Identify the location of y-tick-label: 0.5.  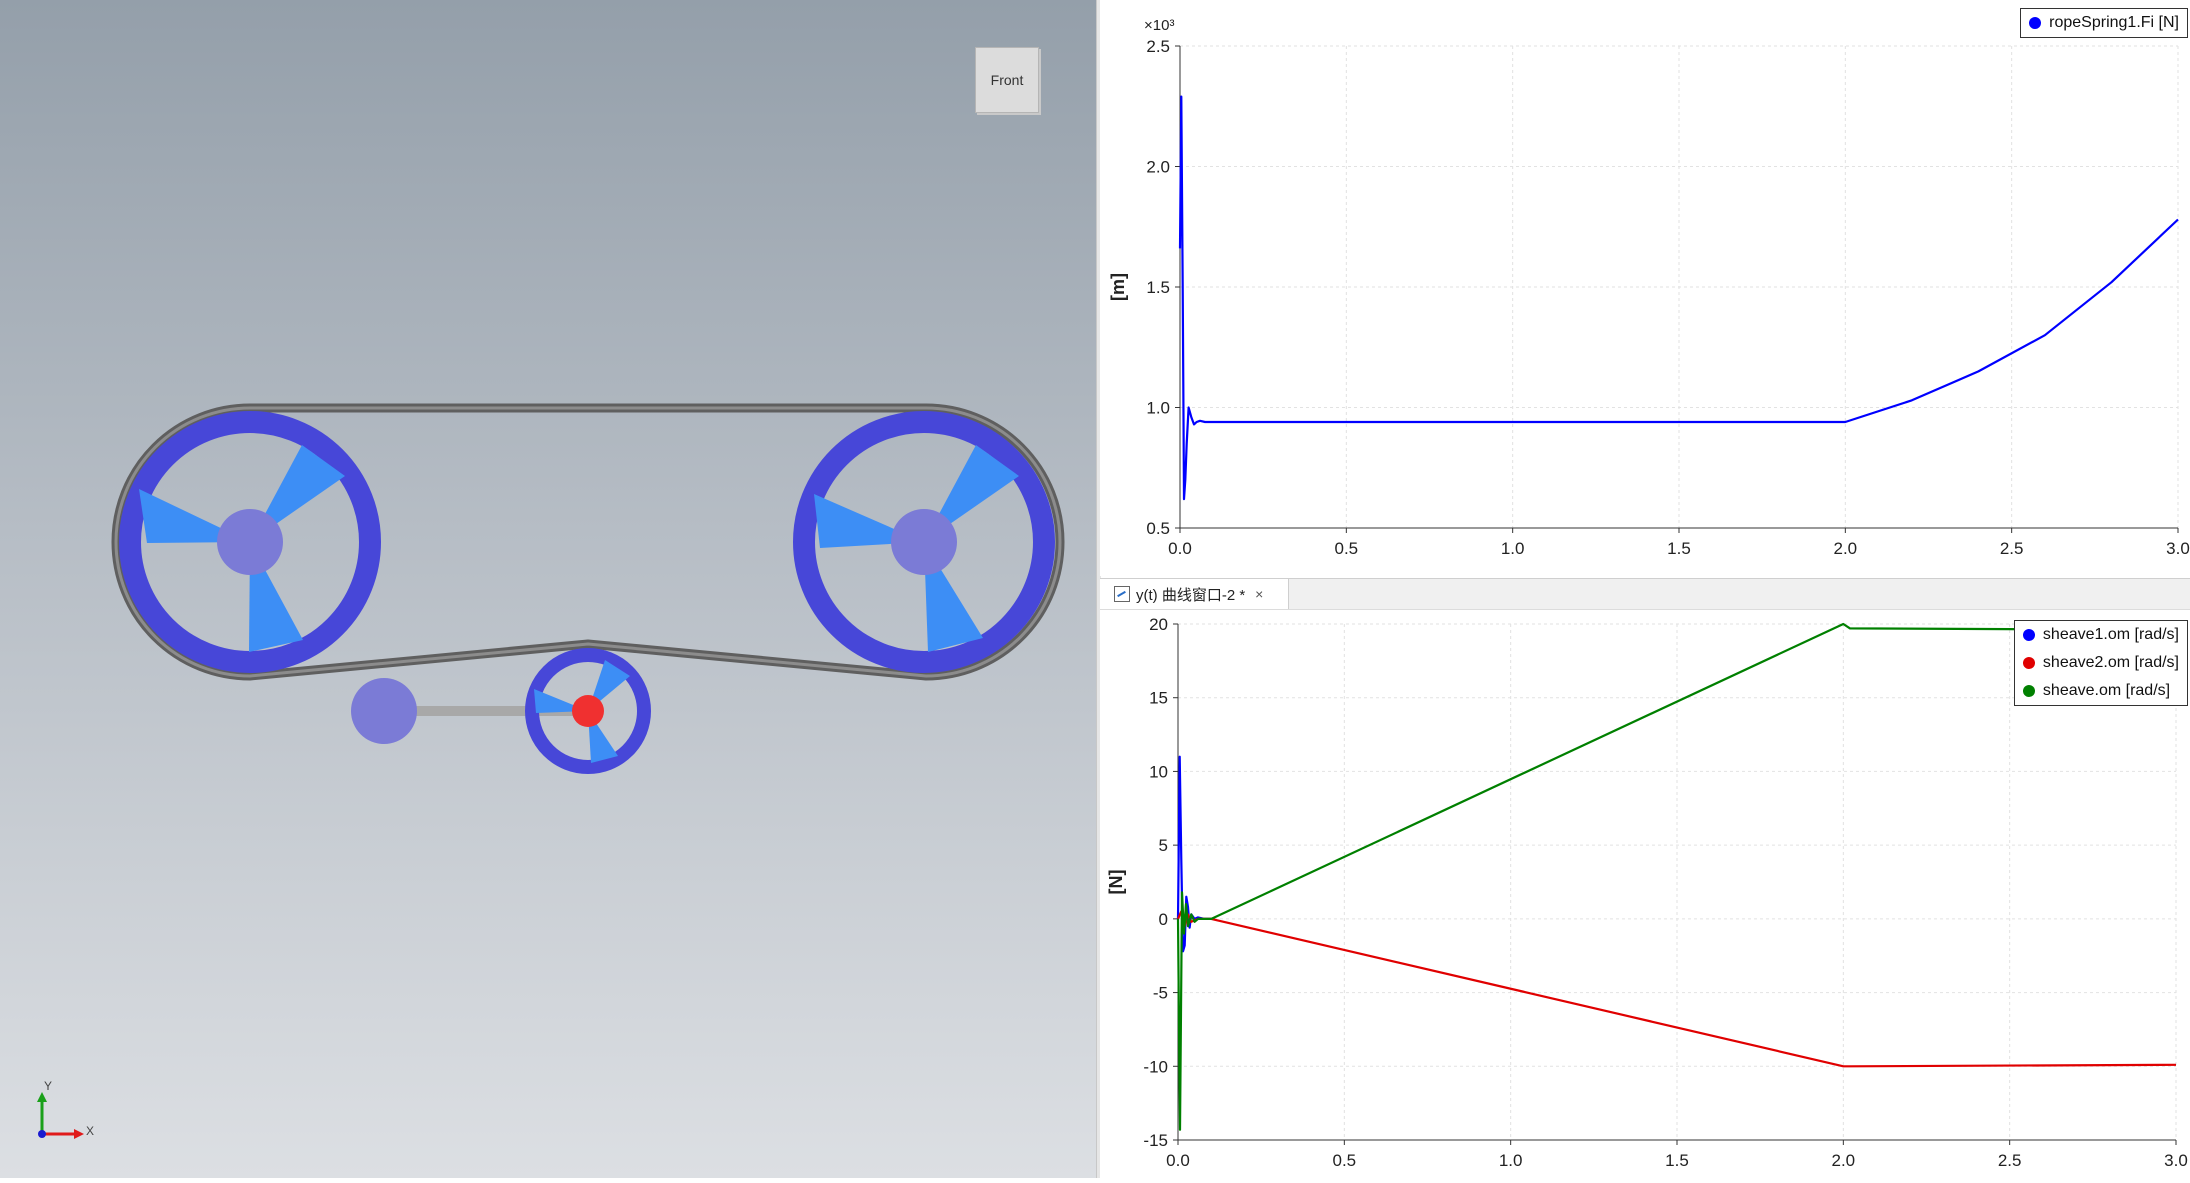
(1158, 528).